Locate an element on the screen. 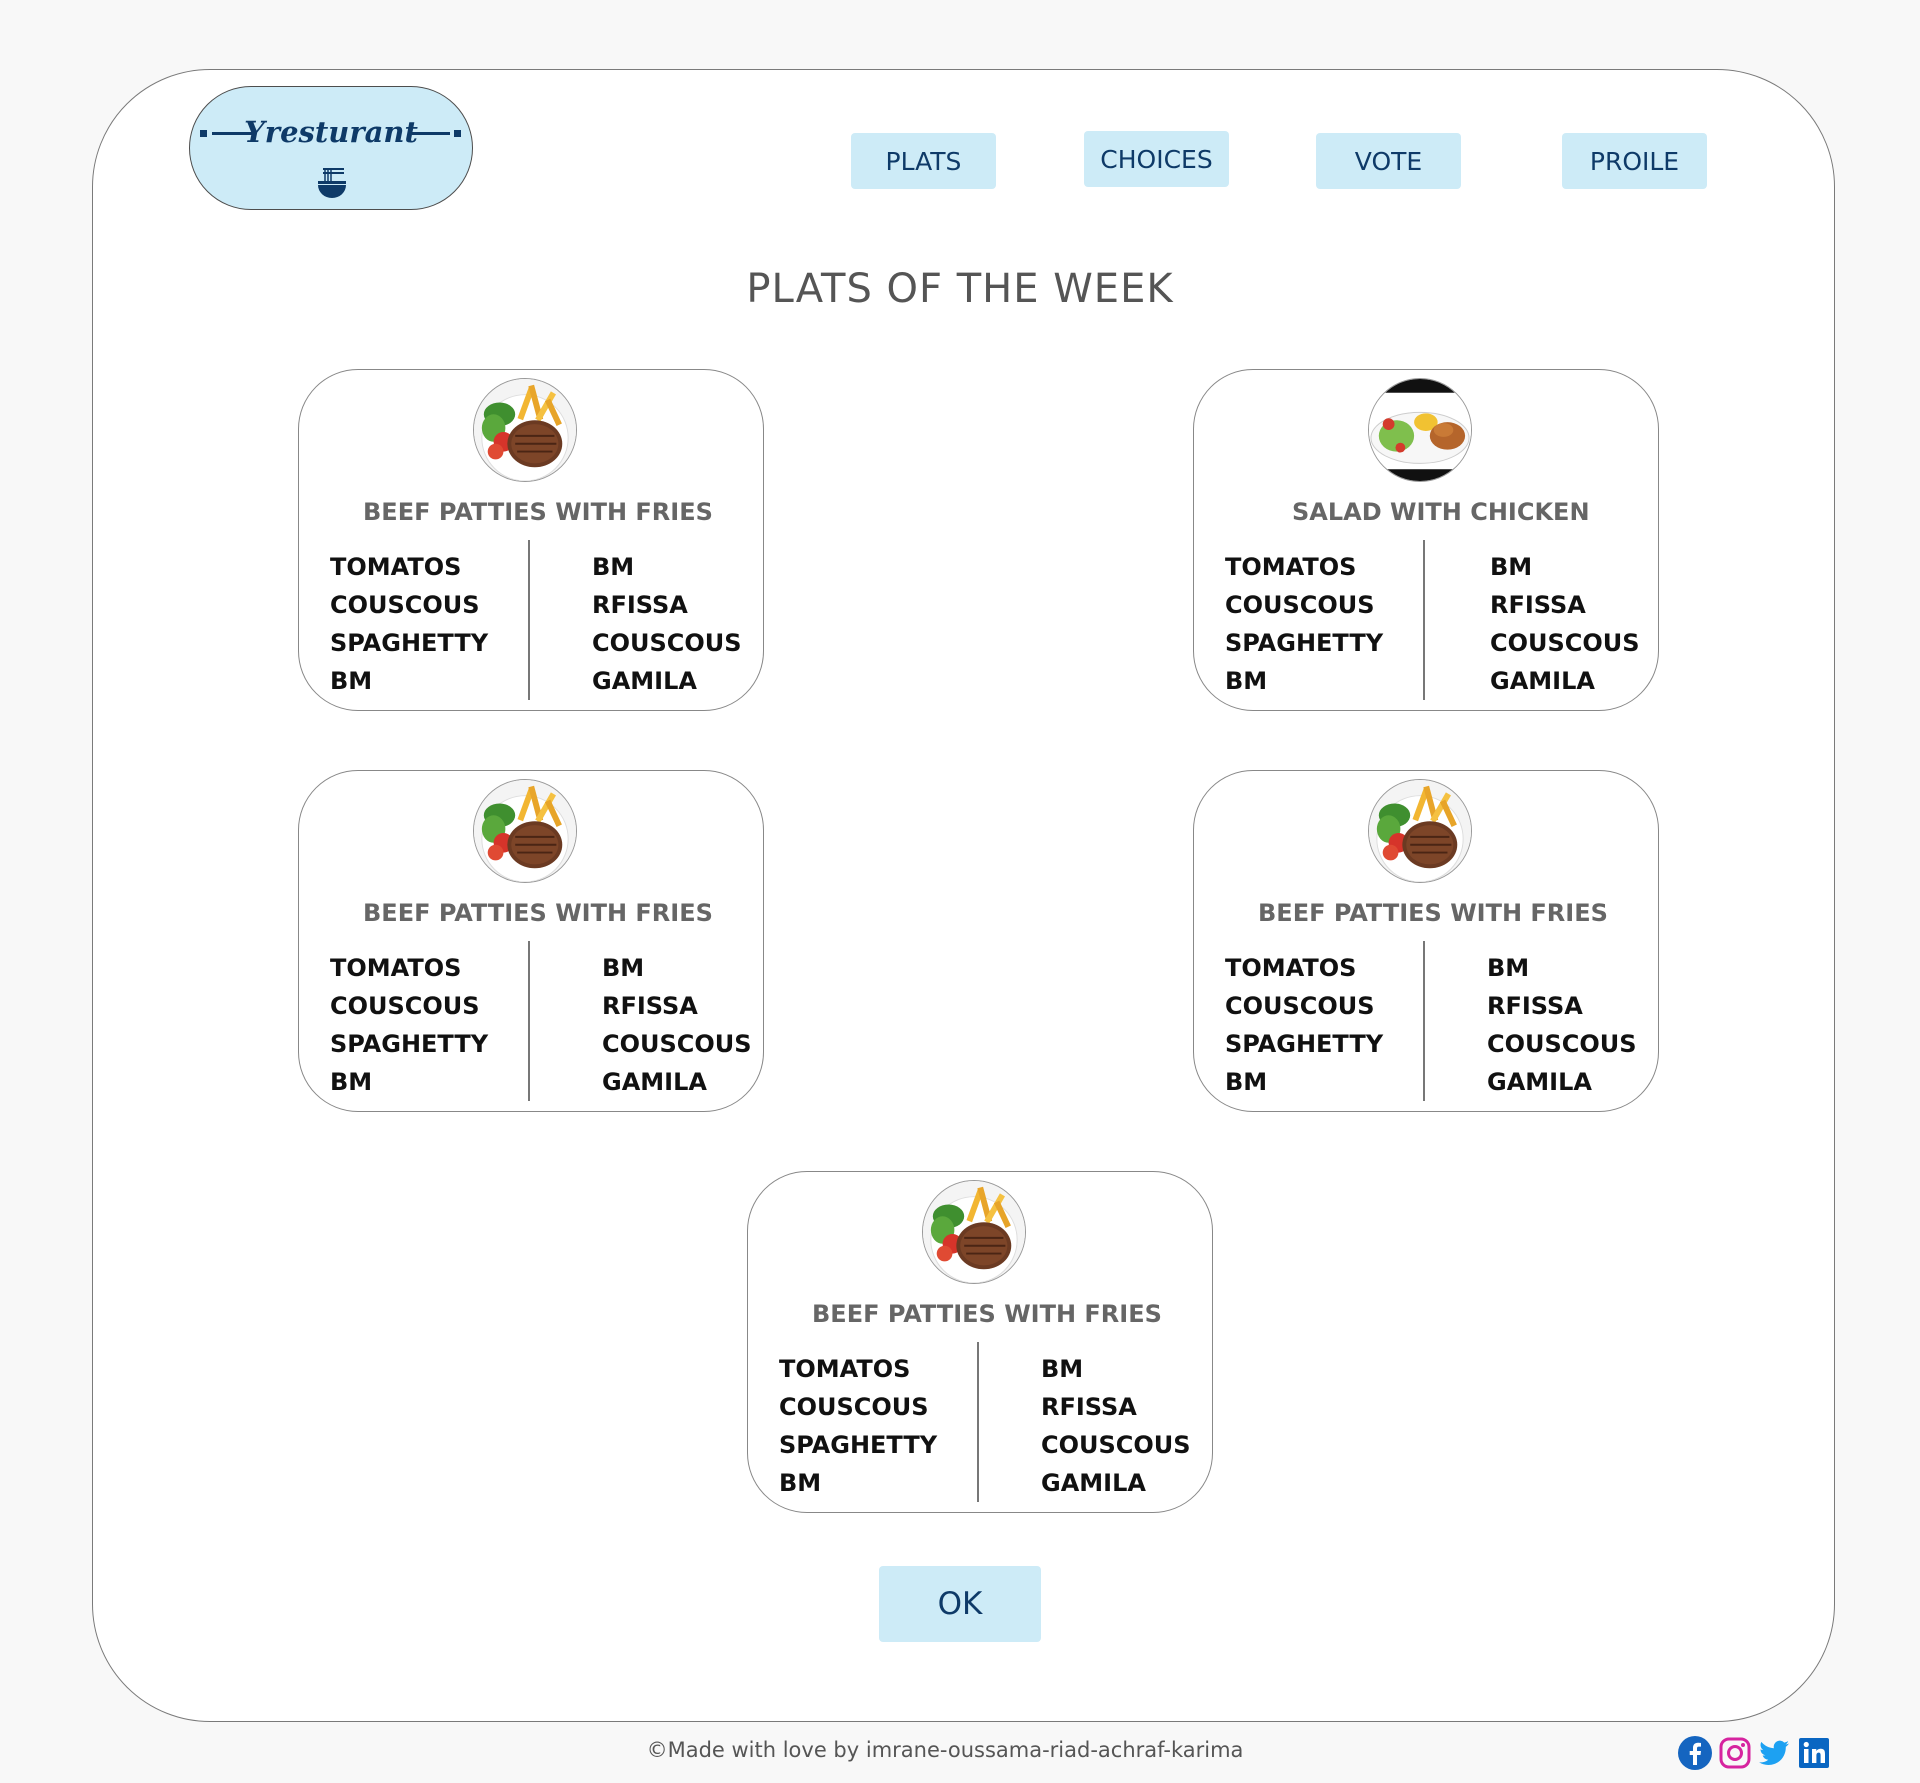 The height and width of the screenshot is (1783, 1920). twitter-icon is located at coordinates (1774, 1753).